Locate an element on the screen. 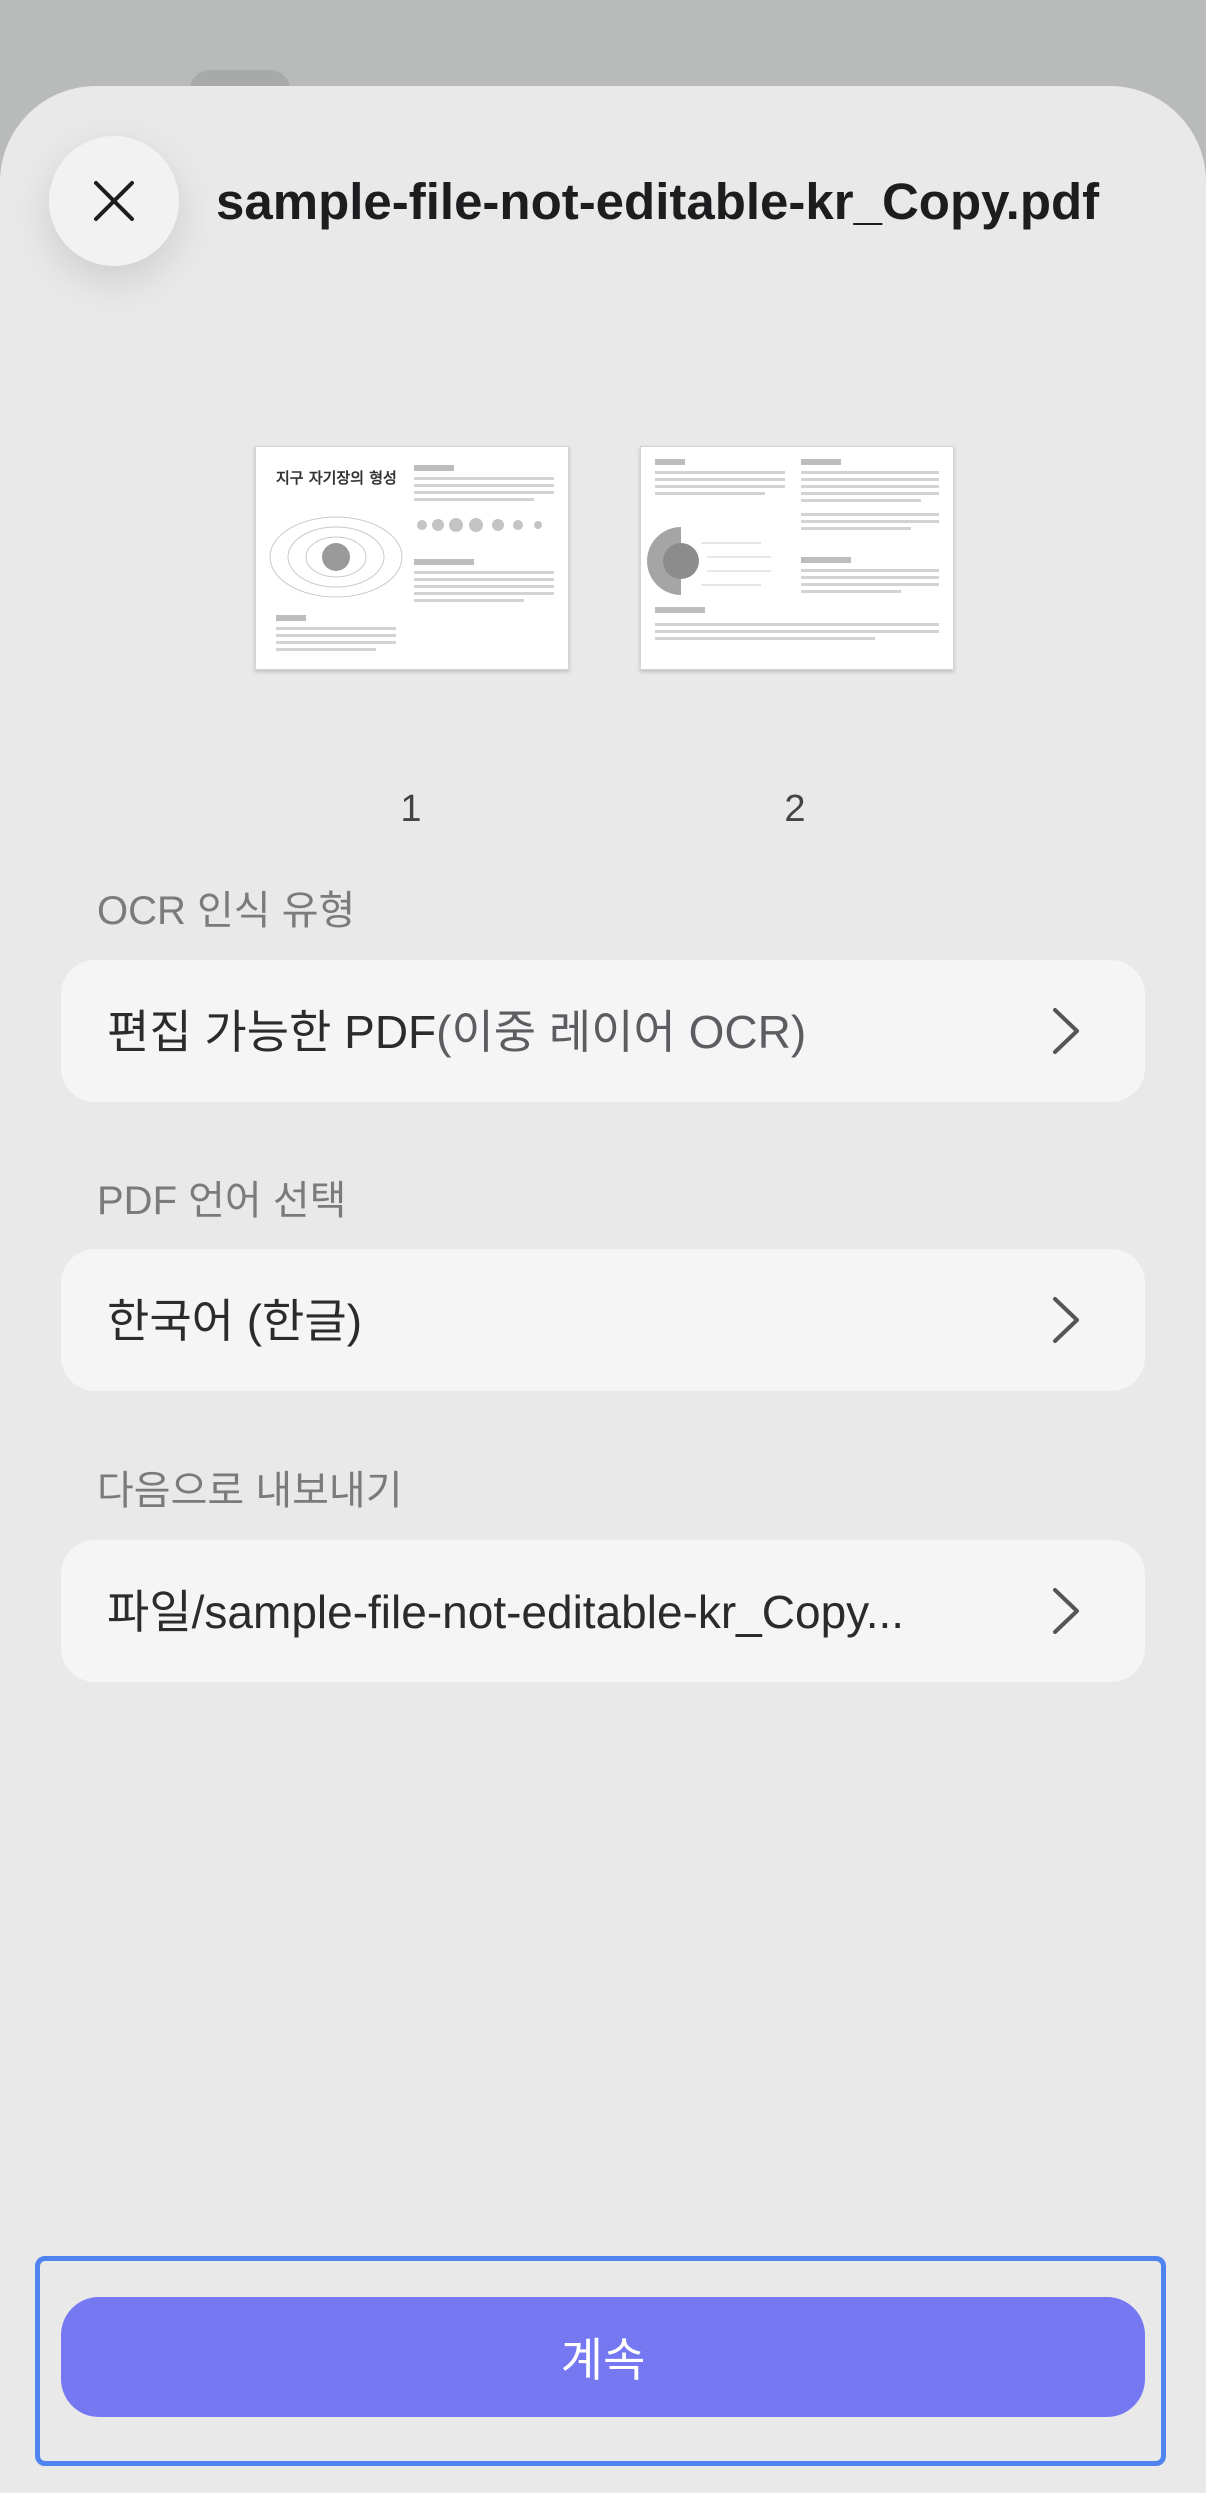 The image size is (1206, 2493). page-thumbnail-1: 지구 자기장의 형성 is located at coordinates (412, 558).